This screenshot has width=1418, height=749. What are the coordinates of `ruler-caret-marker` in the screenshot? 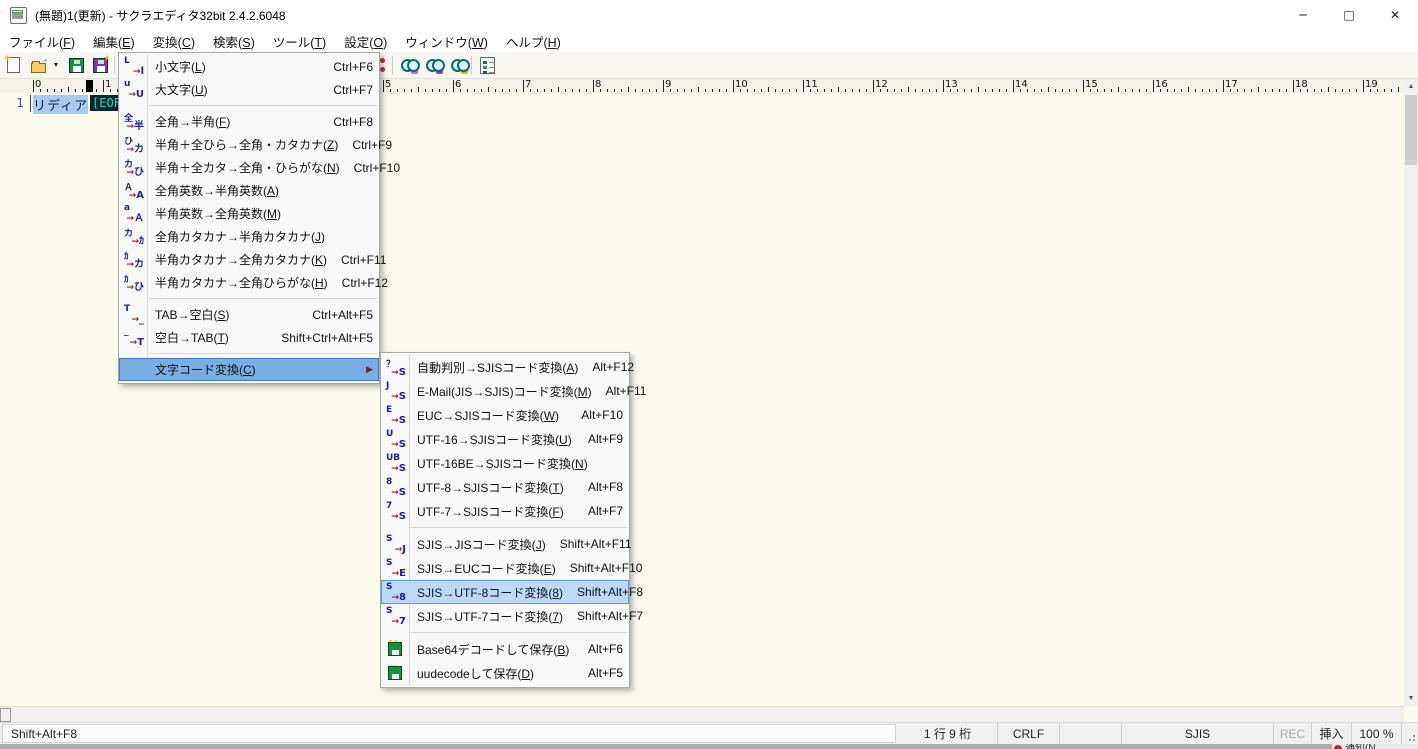 It's located at (89, 86).